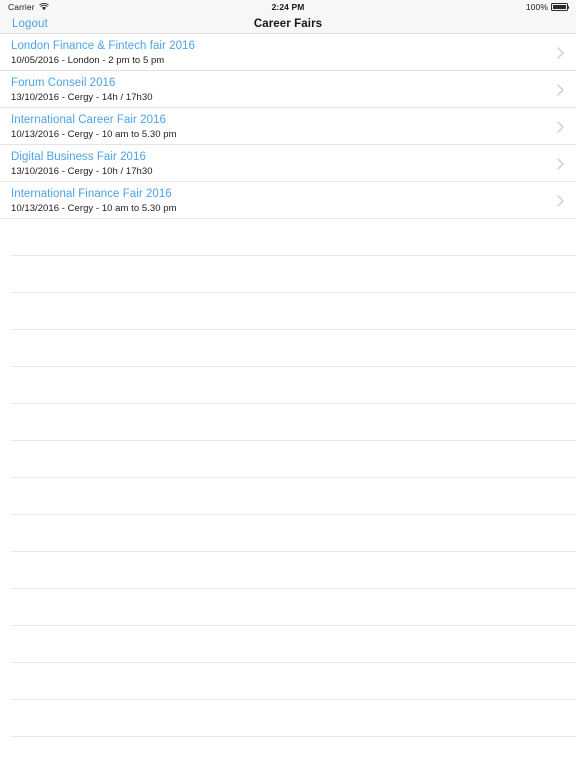 The width and height of the screenshot is (576, 768). I want to click on list-item-title: London Finance & Fintech fair 2016, so click(103, 45).